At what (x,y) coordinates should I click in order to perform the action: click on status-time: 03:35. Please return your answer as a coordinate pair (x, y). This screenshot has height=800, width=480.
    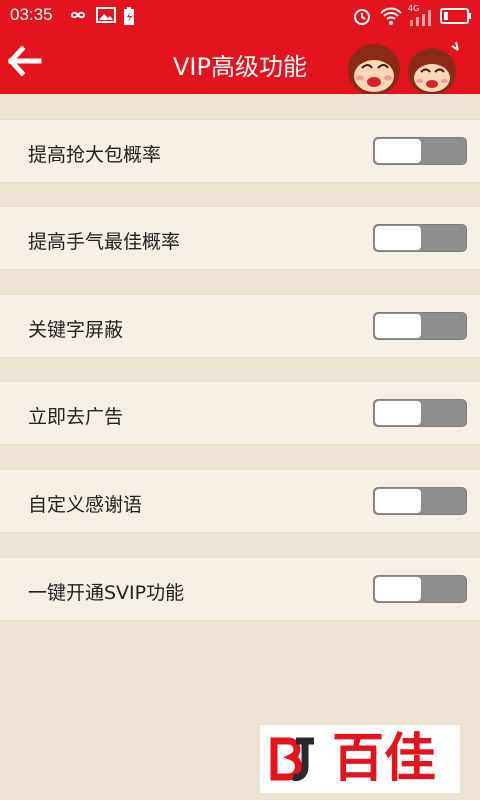
    Looking at the image, I should click on (31, 14).